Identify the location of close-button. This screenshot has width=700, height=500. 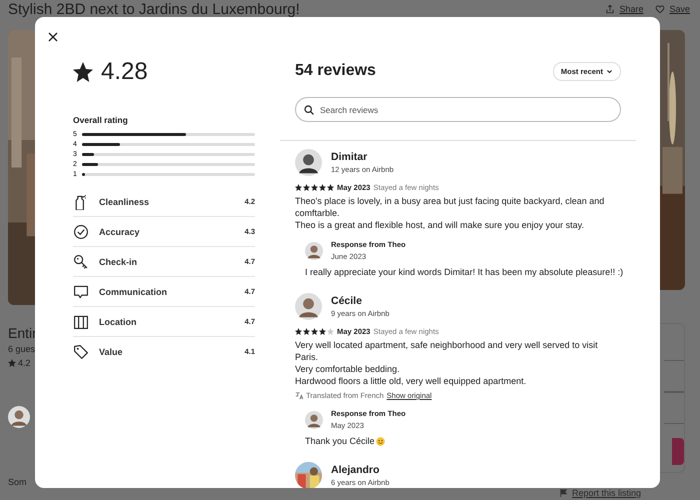
(53, 36).